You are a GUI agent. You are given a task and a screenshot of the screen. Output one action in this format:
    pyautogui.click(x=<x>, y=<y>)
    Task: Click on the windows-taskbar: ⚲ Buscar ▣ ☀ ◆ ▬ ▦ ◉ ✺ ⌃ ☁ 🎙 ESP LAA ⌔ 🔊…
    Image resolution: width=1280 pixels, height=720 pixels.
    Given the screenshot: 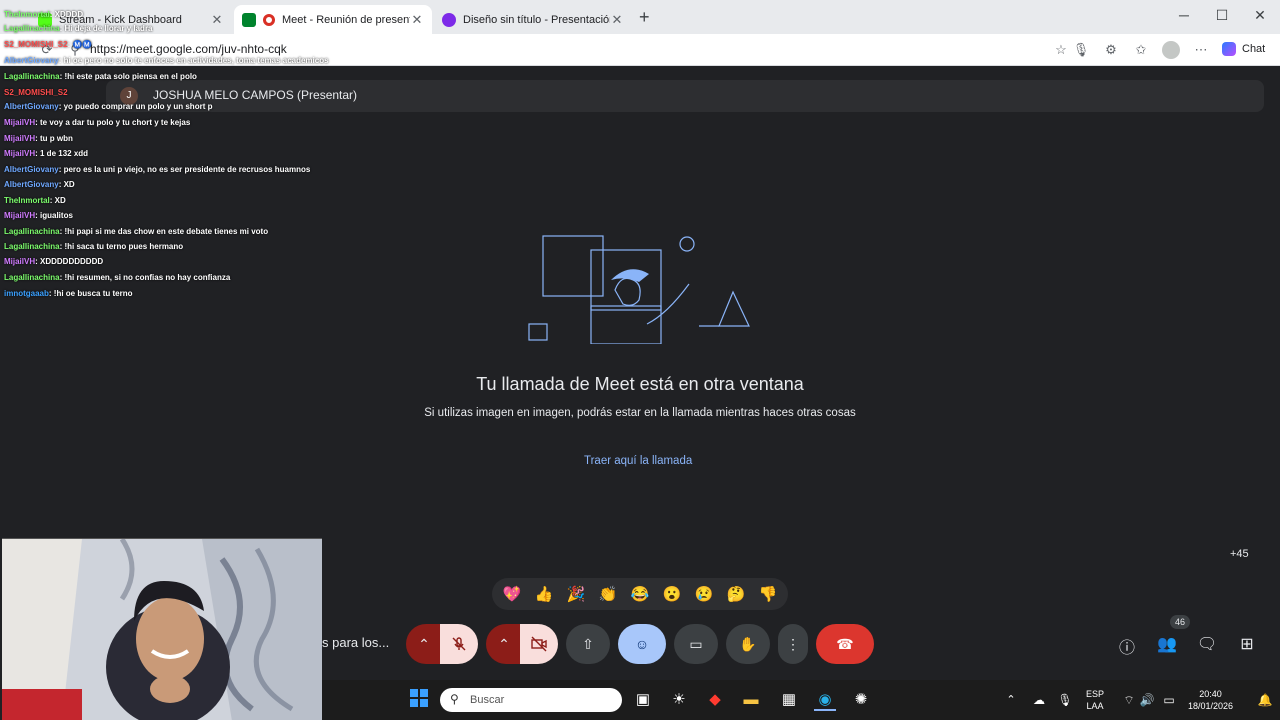 What is the action you would take?
    pyautogui.click(x=801, y=700)
    